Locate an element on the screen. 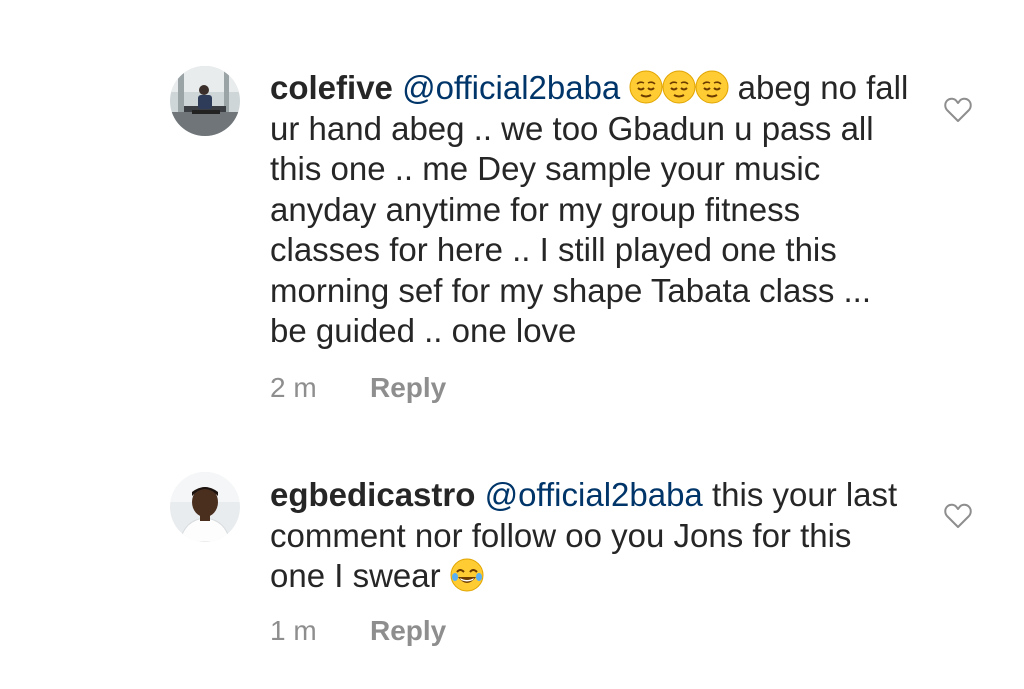 The width and height of the screenshot is (1024, 689). comment-meta: 2 m Reply is located at coordinates (358, 388).